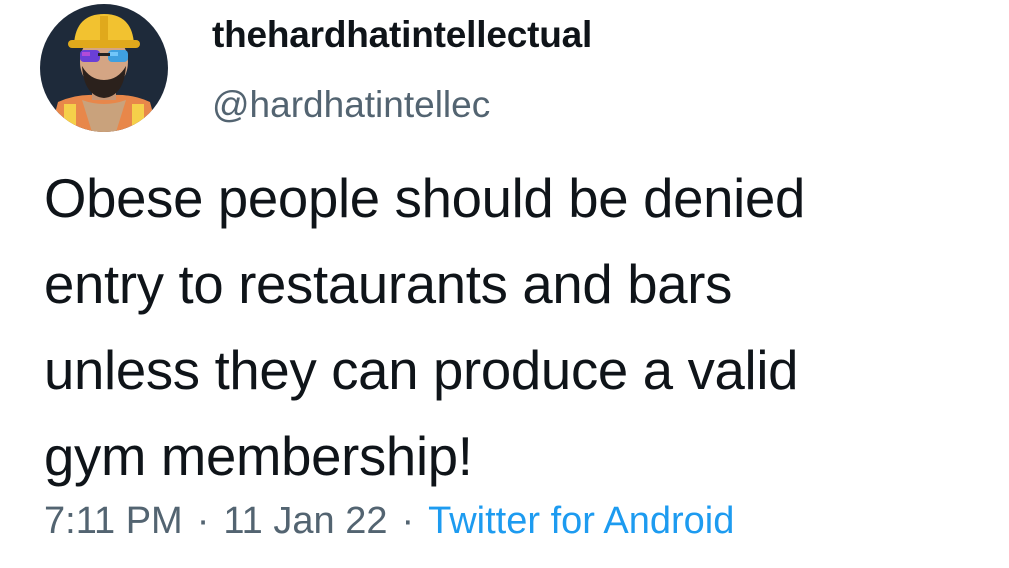 The image size is (1009, 568). What do you see at coordinates (113, 521) in the screenshot?
I see `tweet-time: 7:11 PM` at bounding box center [113, 521].